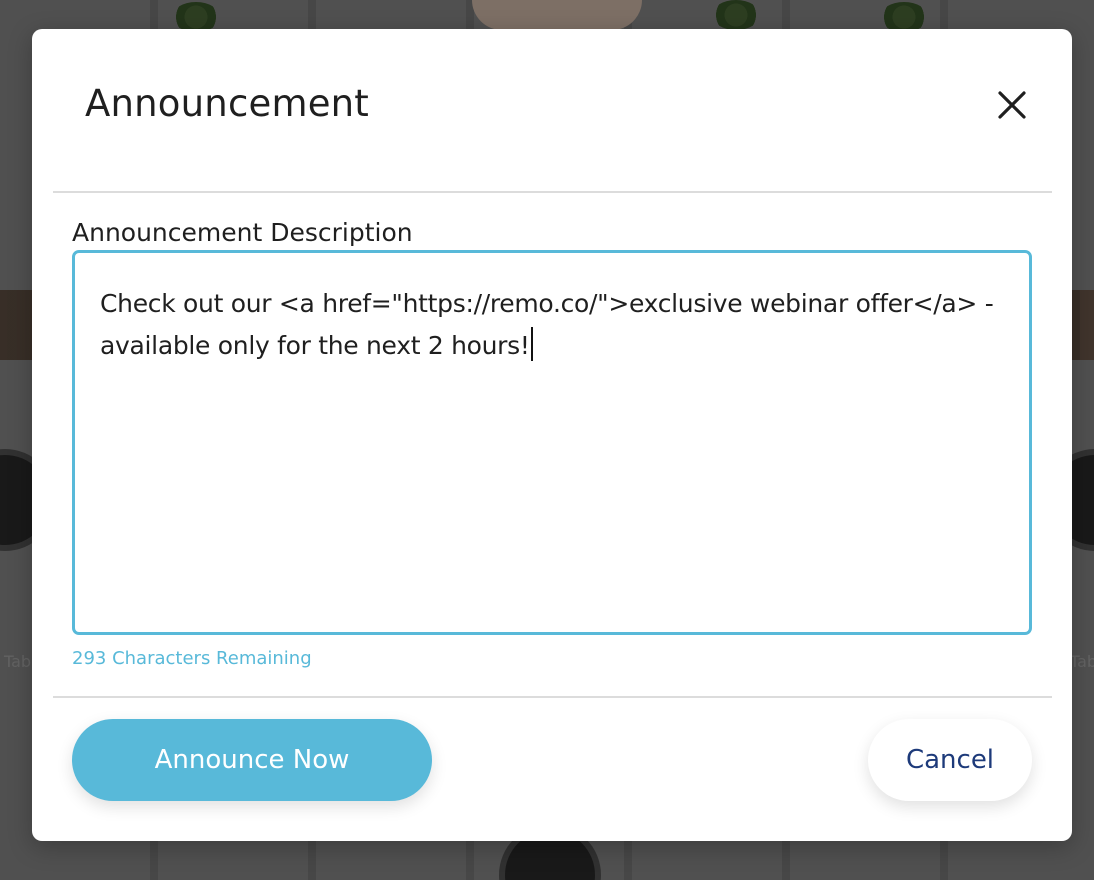 The width and height of the screenshot is (1094, 880). Describe the element at coordinates (531, 344) in the screenshot. I see `text-caret` at that location.